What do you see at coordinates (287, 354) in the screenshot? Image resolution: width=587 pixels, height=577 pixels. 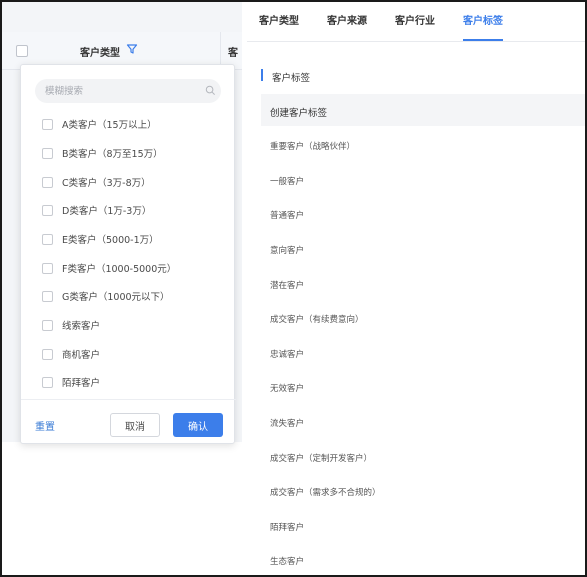 I see `tag-item: 忠诚客户` at bounding box center [287, 354].